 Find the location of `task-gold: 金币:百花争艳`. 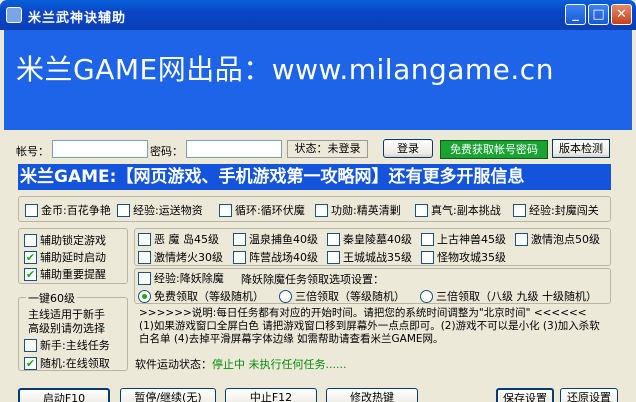

task-gold: 金币:百花争艳 is located at coordinates (68, 210).